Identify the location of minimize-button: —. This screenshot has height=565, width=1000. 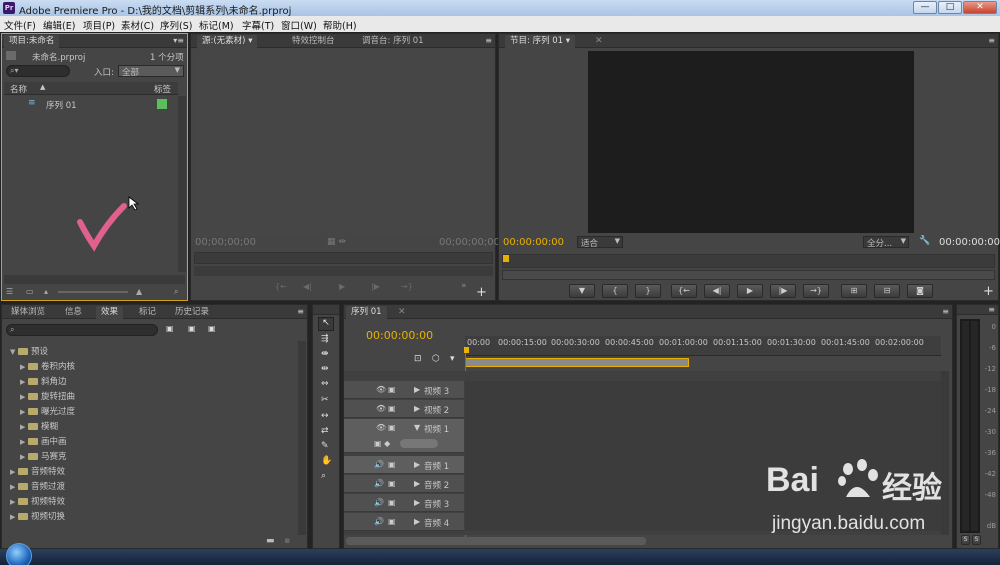
(925, 7).